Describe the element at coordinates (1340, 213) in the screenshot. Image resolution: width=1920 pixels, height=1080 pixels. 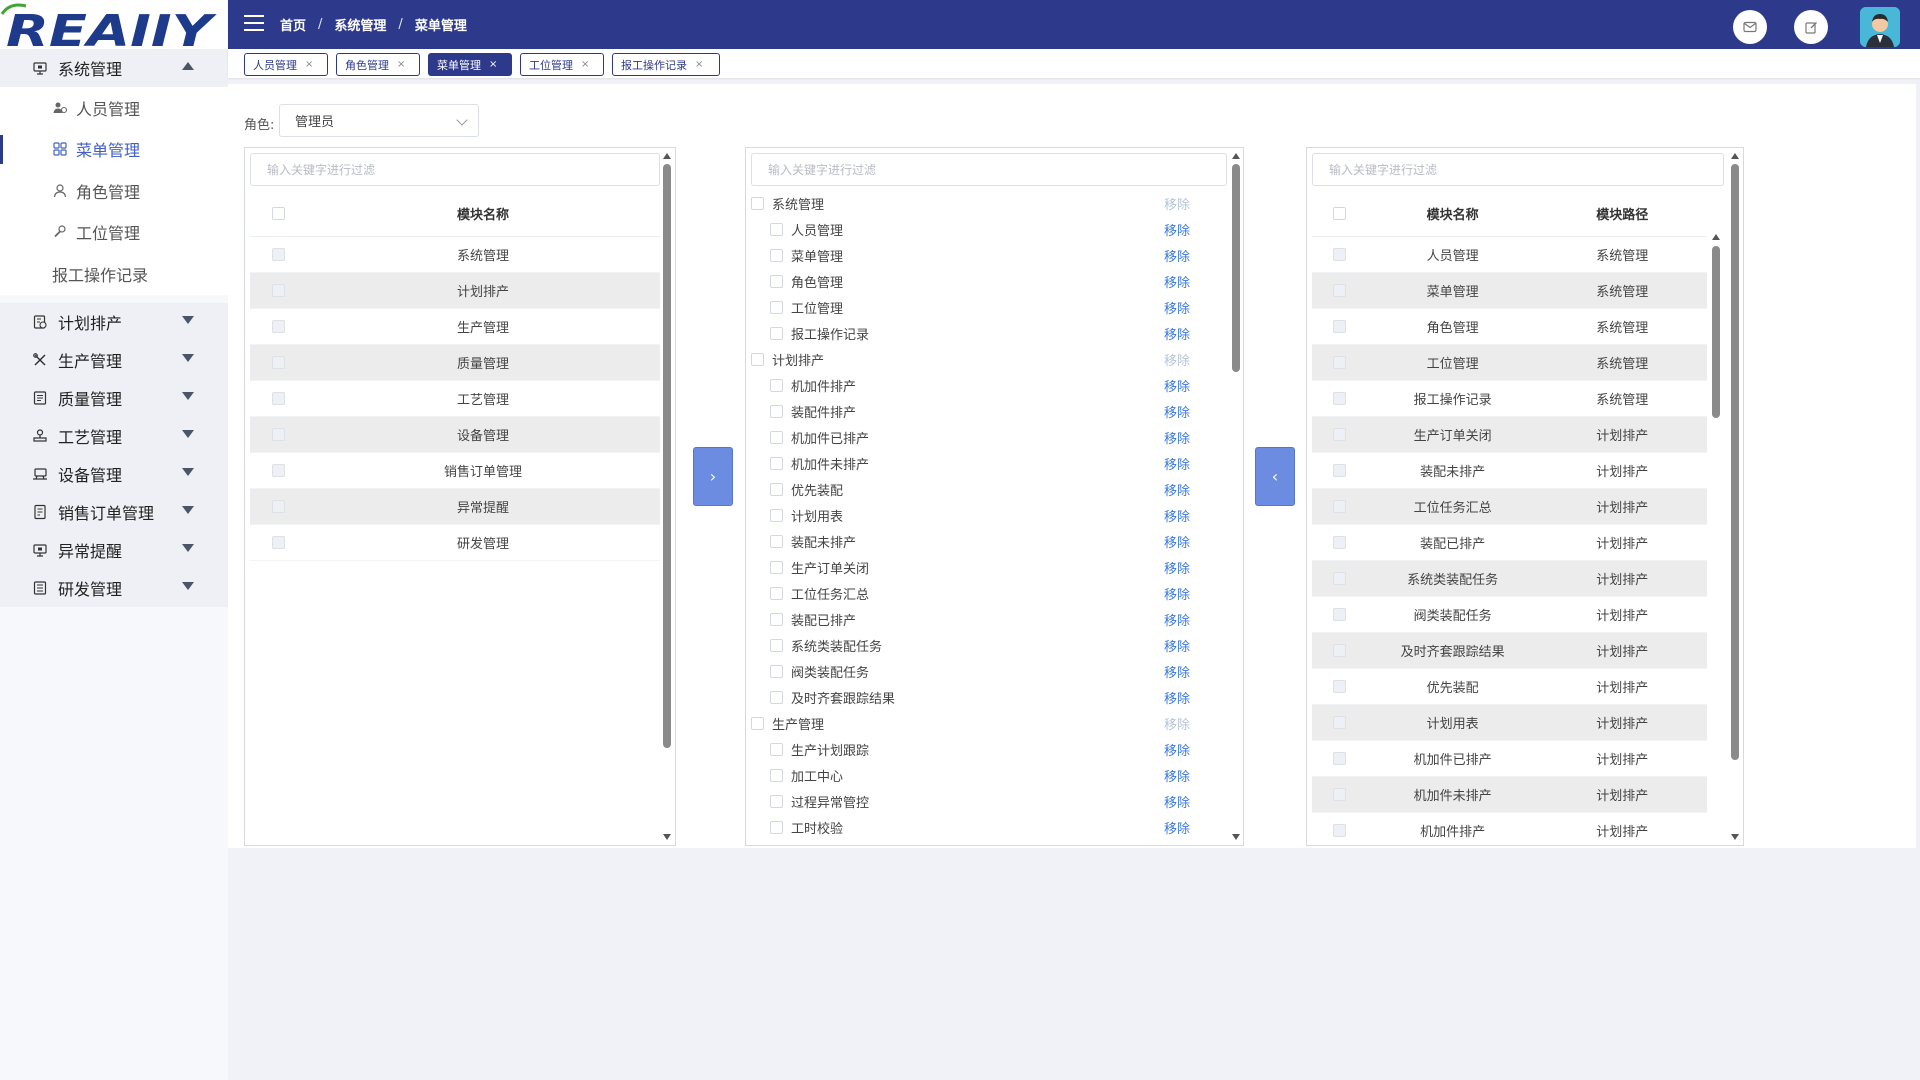
I see `select-all-checkbox` at that location.